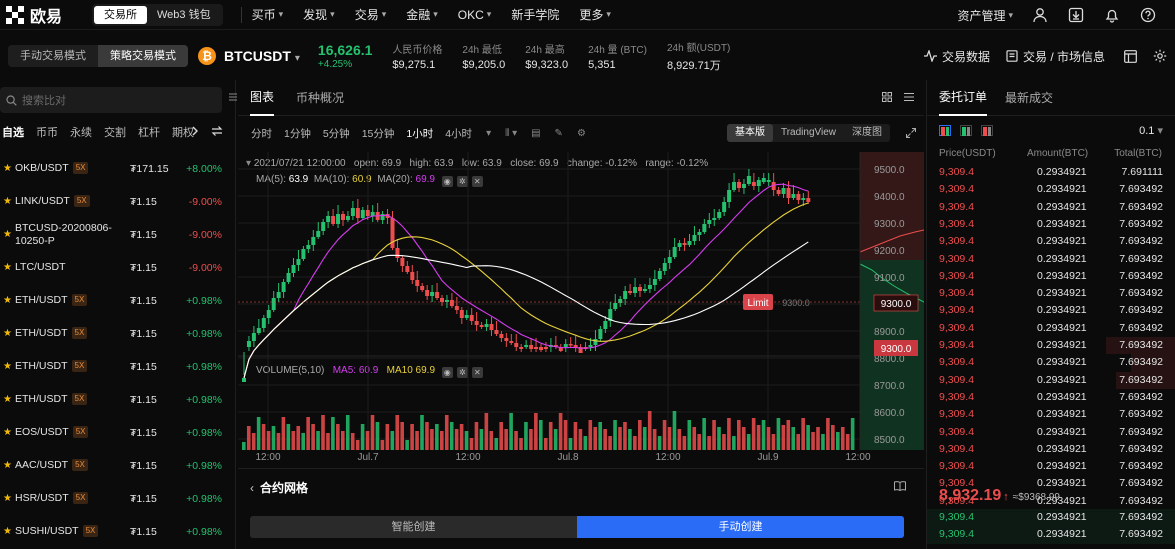 This screenshot has height=549, width=1175. Describe the element at coordinates (115, 132) in the screenshot. I see `tab-futures: 交割` at that location.